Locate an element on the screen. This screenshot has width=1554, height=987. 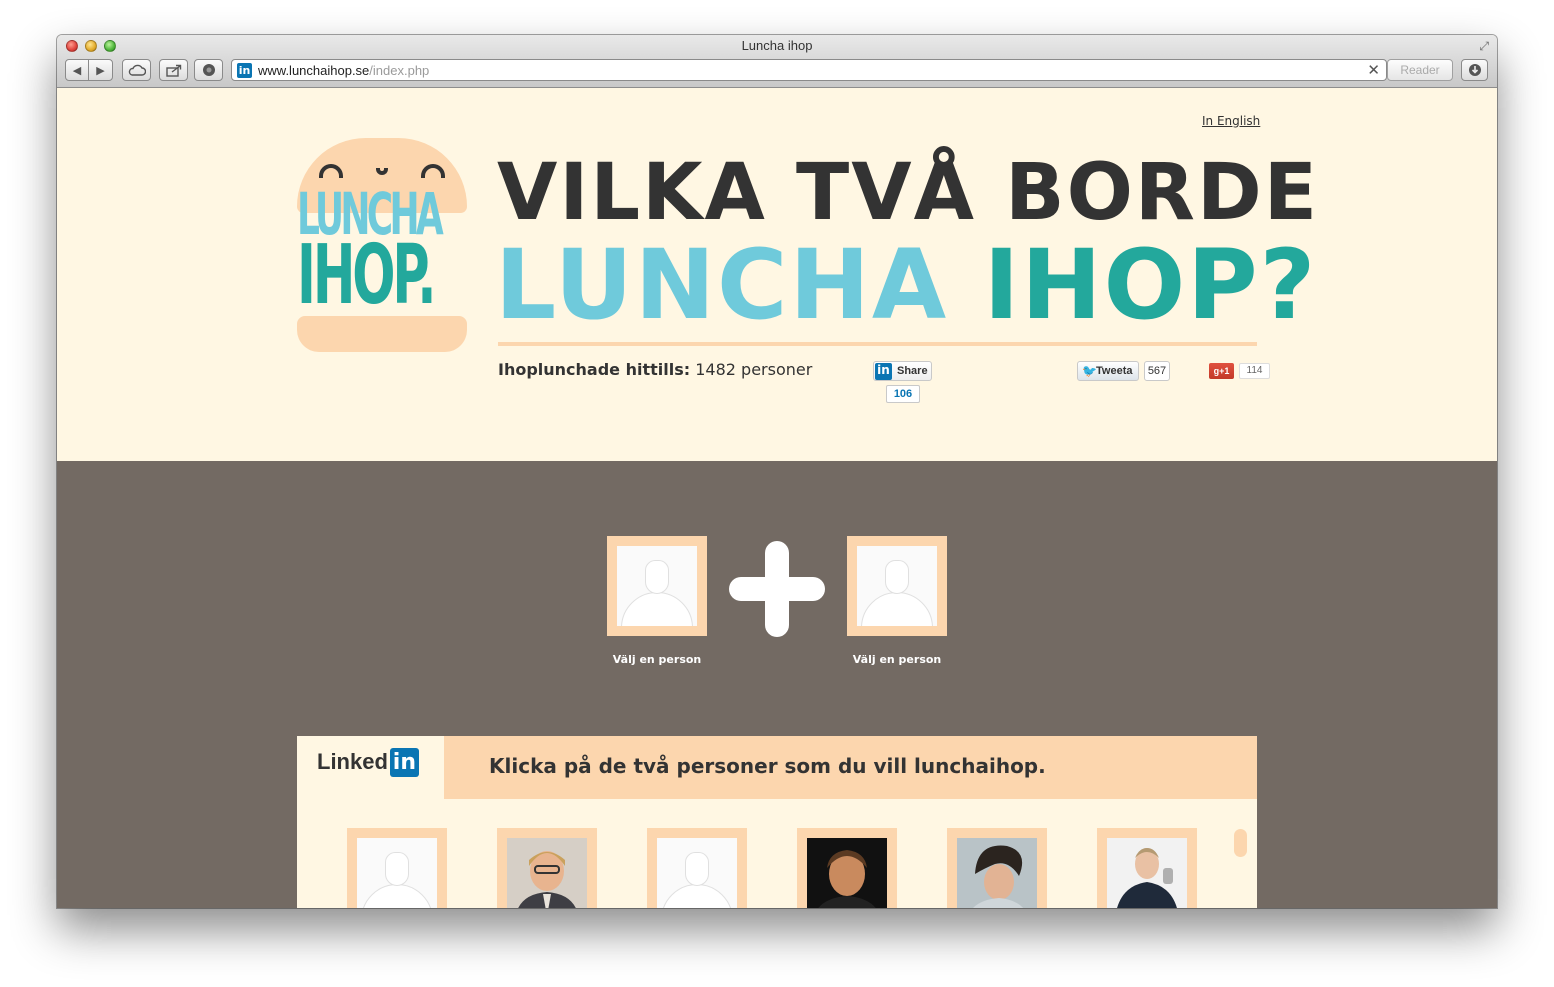
counter-label: Ihoplunchade hittills: is located at coordinates (594, 369).